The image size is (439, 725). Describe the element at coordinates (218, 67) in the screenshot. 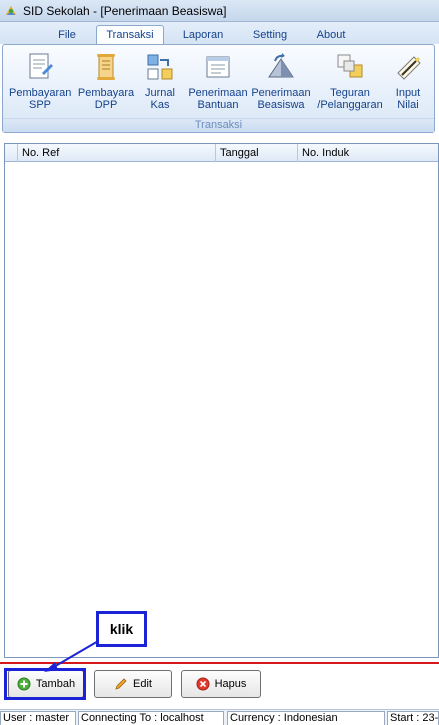

I see `form-icon` at that location.